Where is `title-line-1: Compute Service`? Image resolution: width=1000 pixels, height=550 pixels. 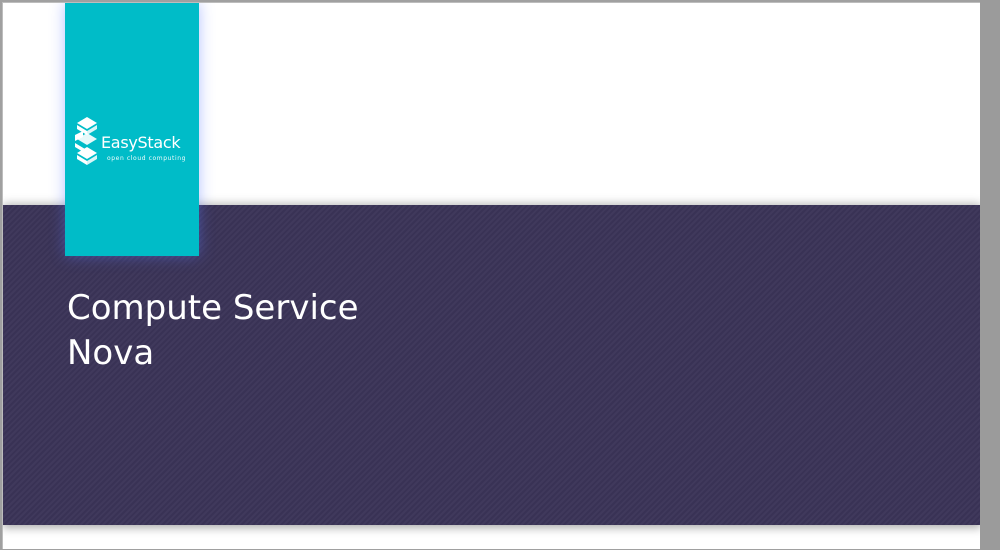 title-line-1: Compute Service is located at coordinates (213, 308).